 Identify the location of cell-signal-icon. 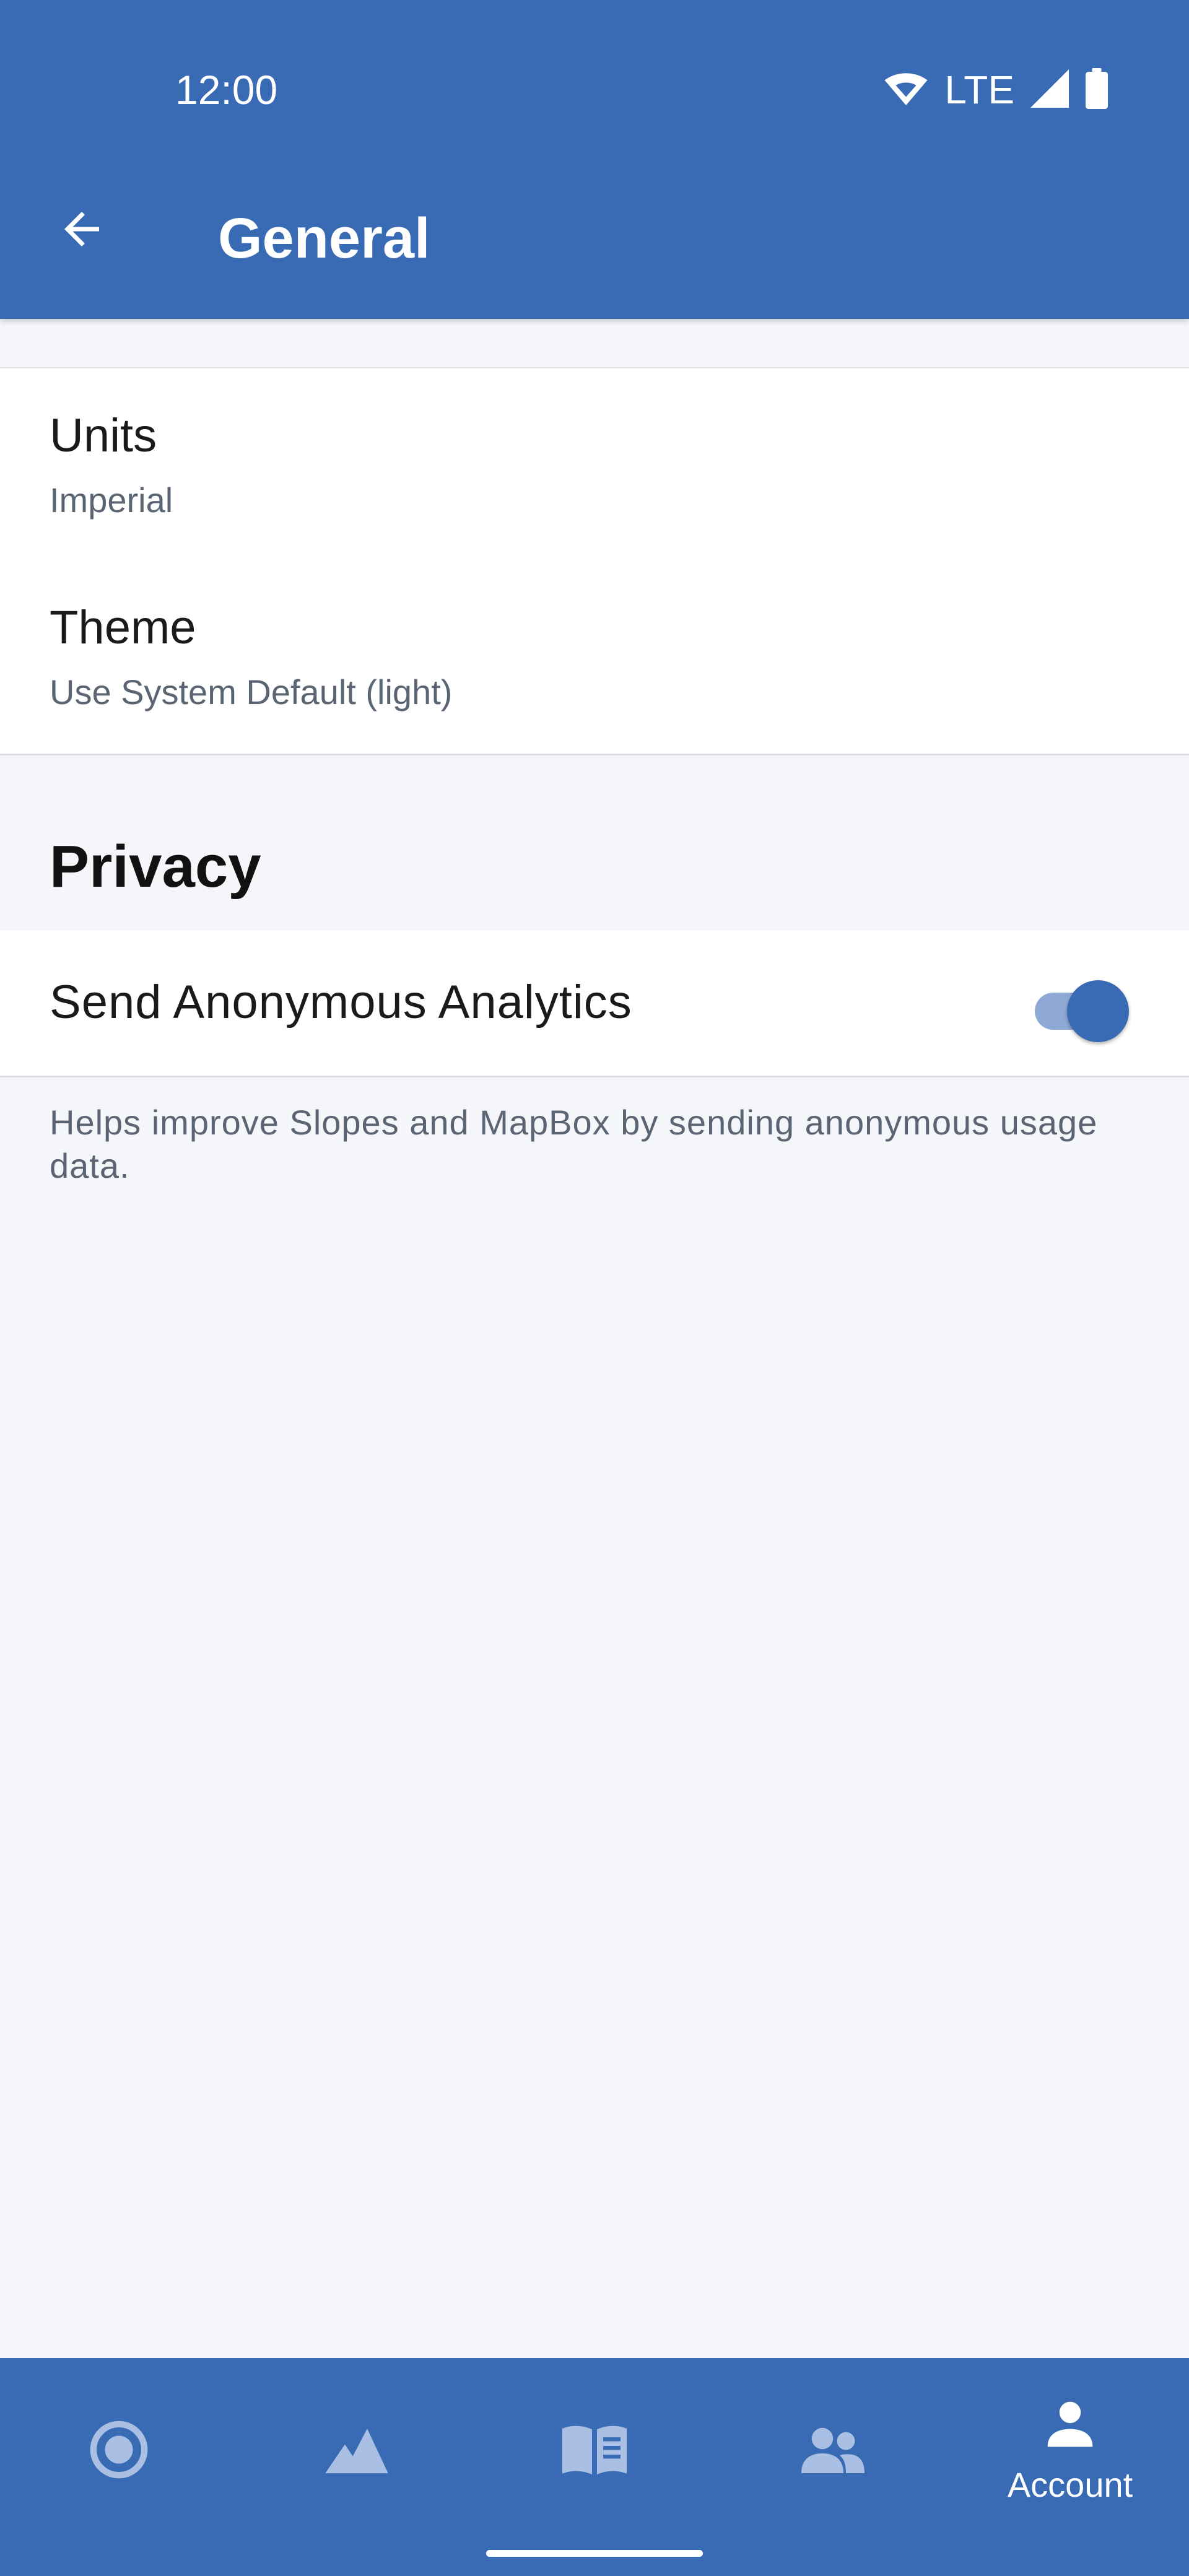
(1049, 90).